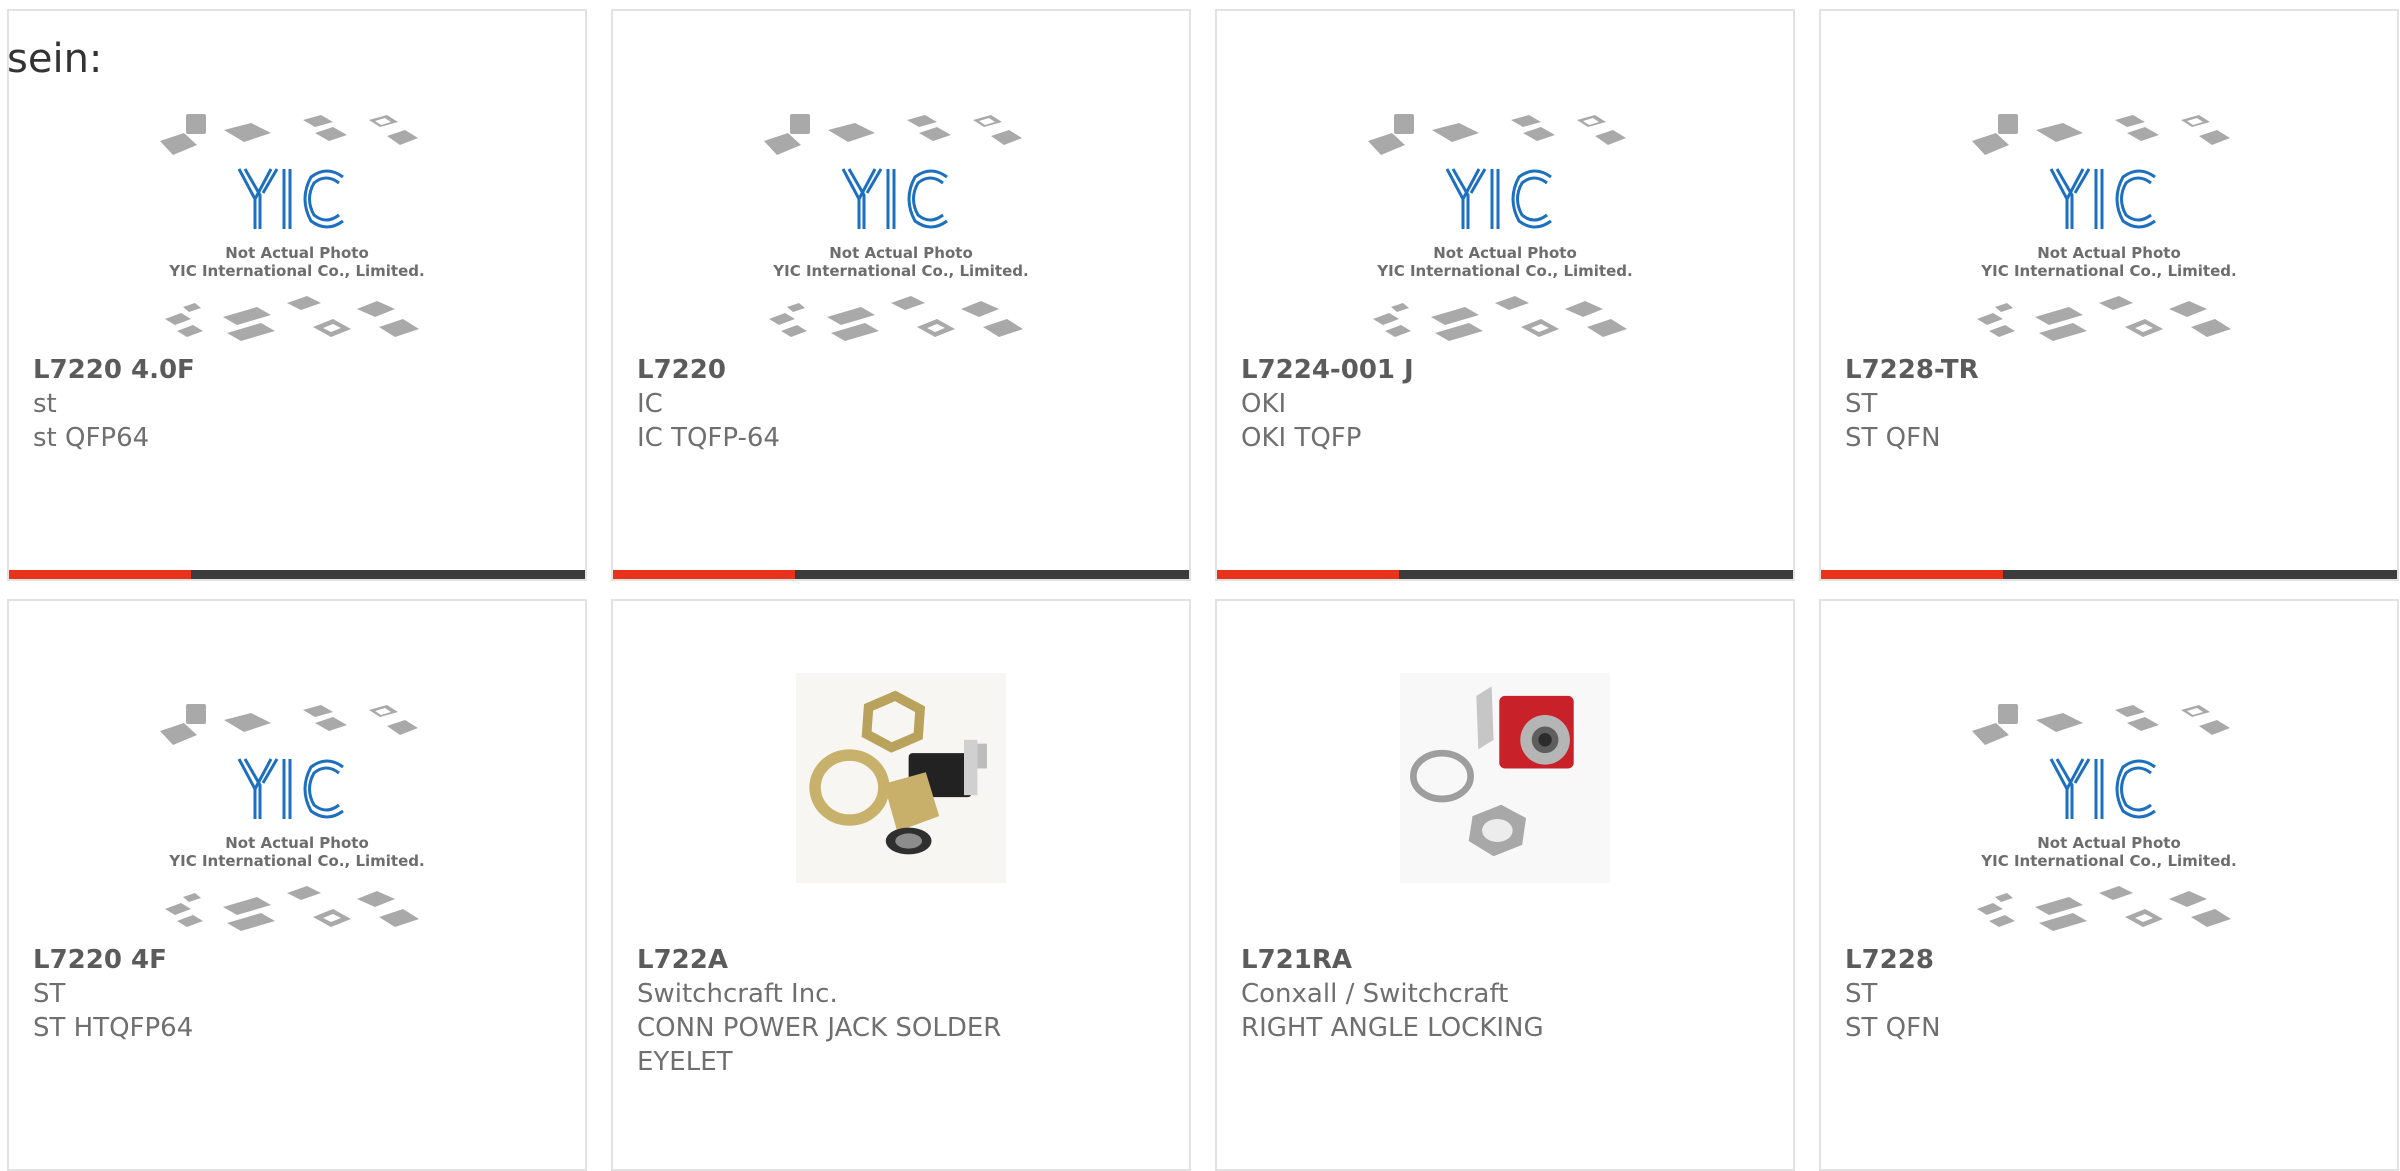 This screenshot has height=1171, width=2400. I want to click on description: IC TQFP-64, so click(708, 438).